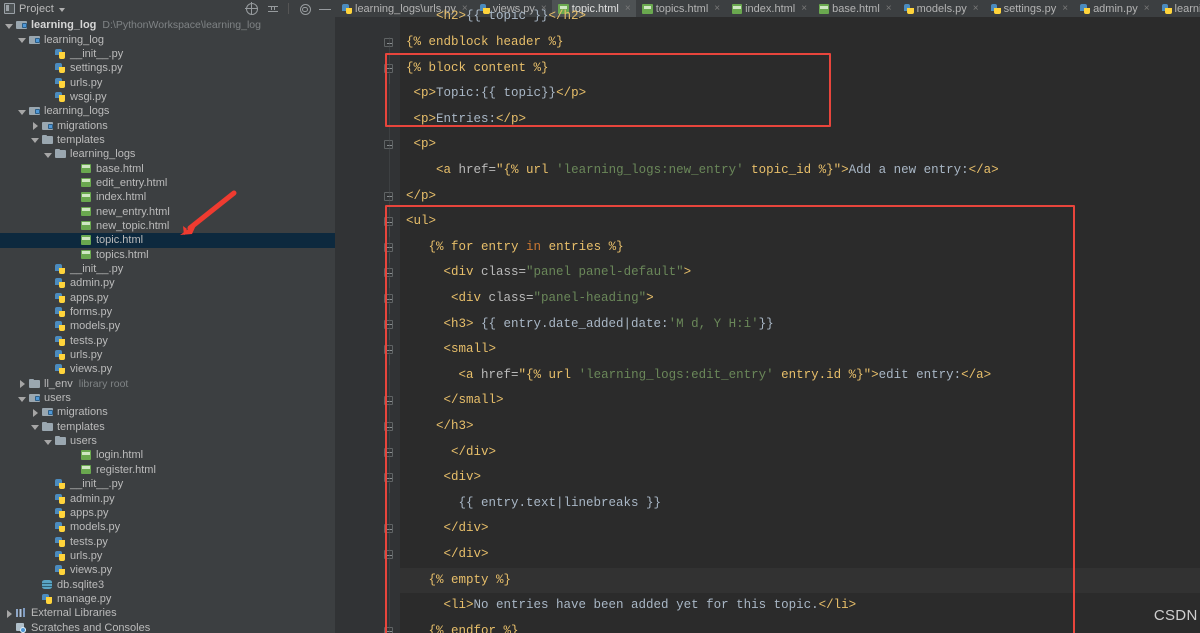 The image size is (1200, 633). I want to click on code-line: <ul>, so click(800, 222).